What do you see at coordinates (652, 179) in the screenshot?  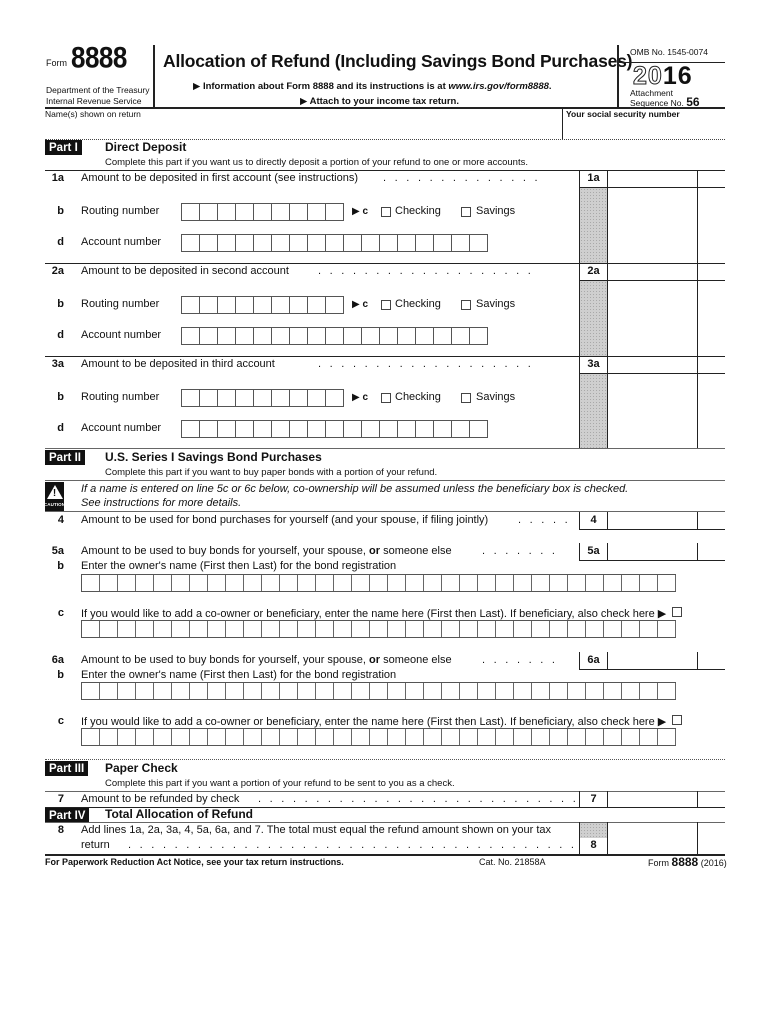 I see `line-1a-amount-field` at bounding box center [652, 179].